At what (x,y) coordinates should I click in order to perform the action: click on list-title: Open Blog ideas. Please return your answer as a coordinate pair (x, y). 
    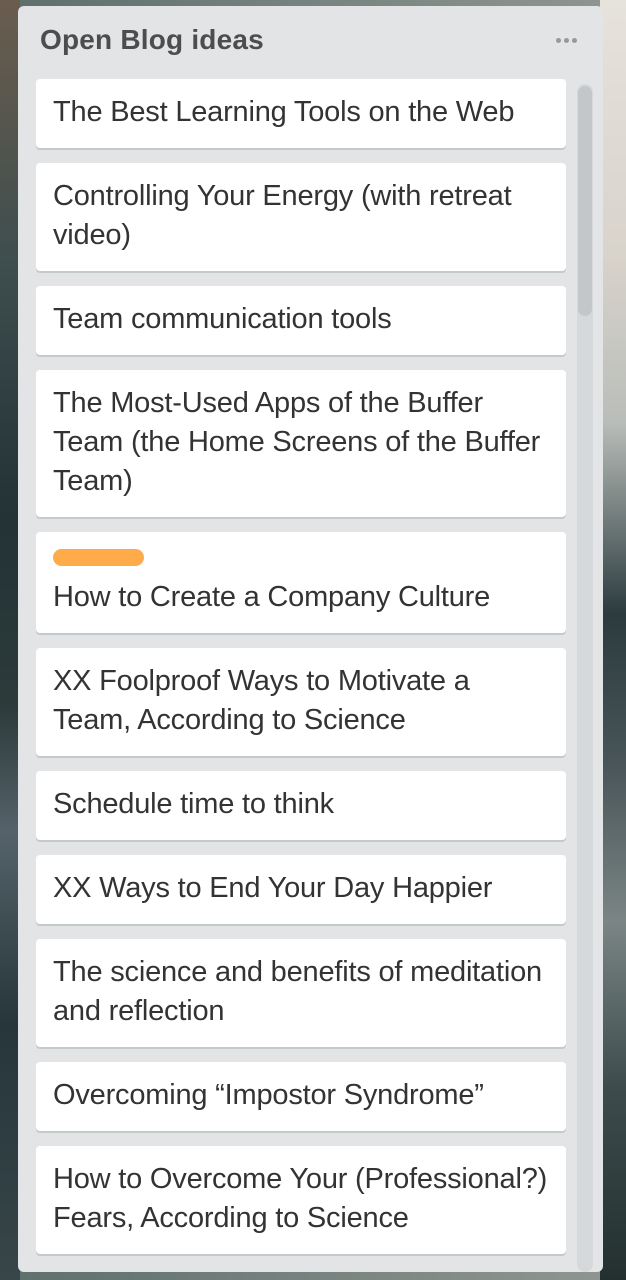
    Looking at the image, I should click on (152, 40).